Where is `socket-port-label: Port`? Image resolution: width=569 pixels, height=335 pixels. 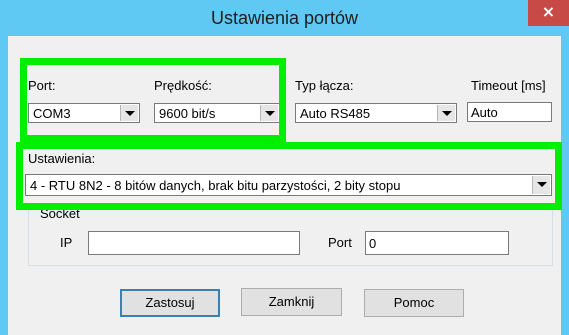 socket-port-label: Port is located at coordinates (340, 242).